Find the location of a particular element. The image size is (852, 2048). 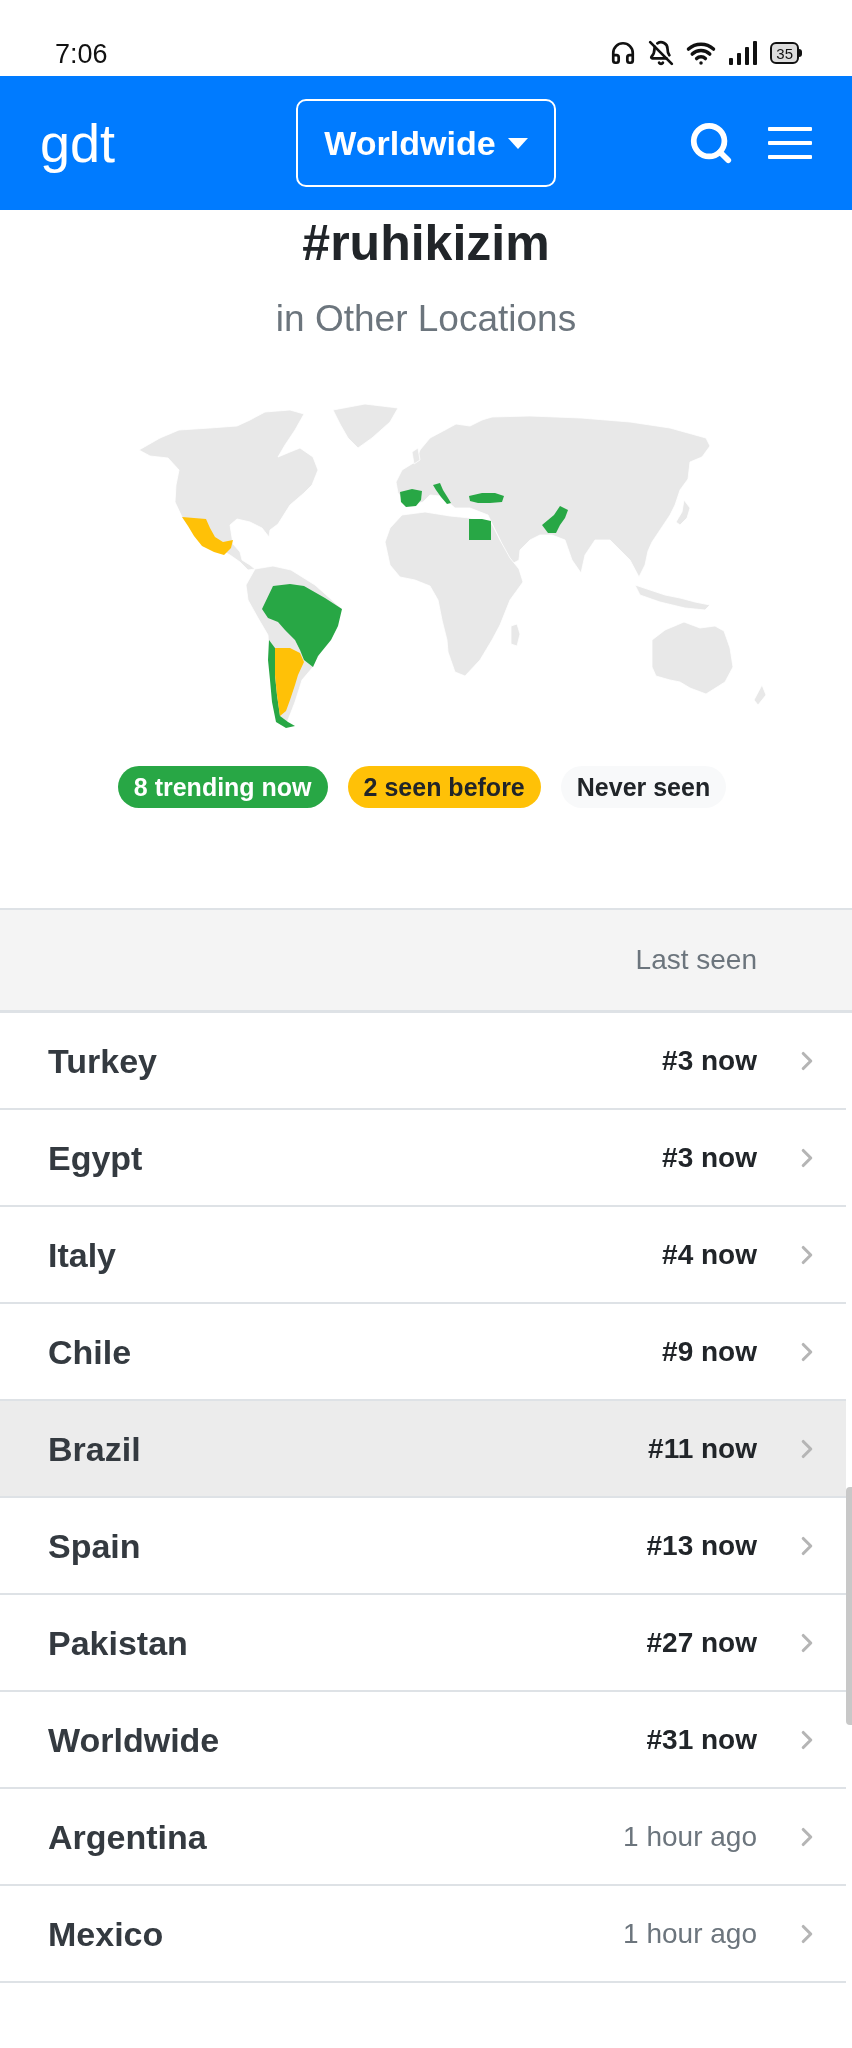

last-seen-value: #13 now is located at coordinates (701, 1545).